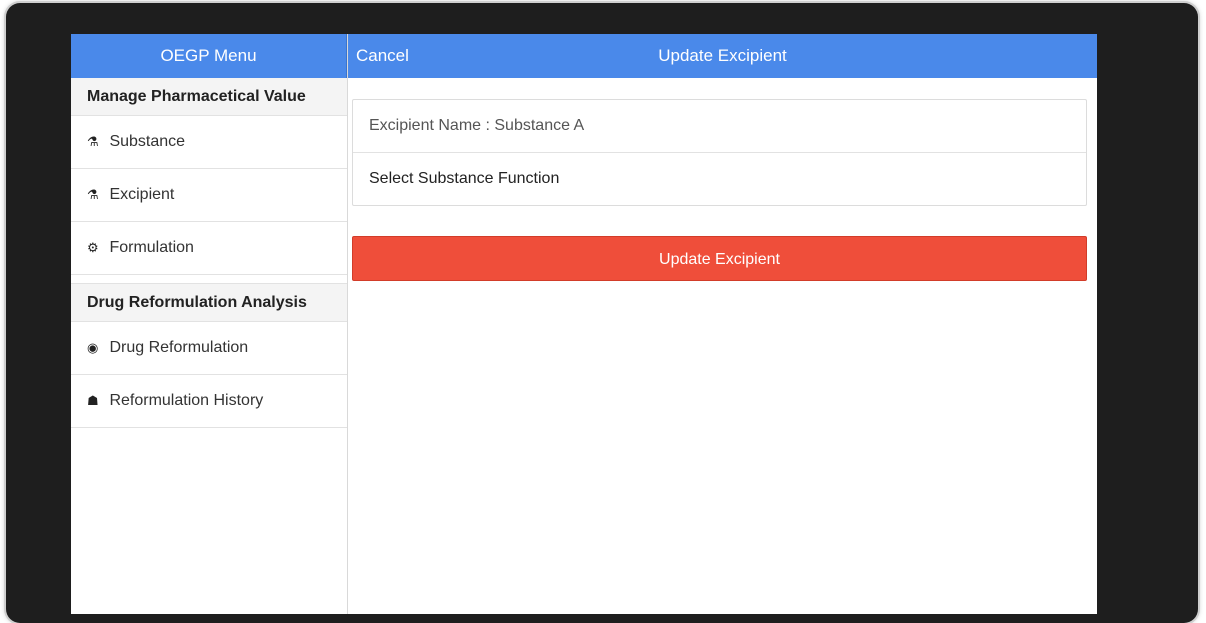  I want to click on update-excipient-button: Update Excipient, so click(719, 258).